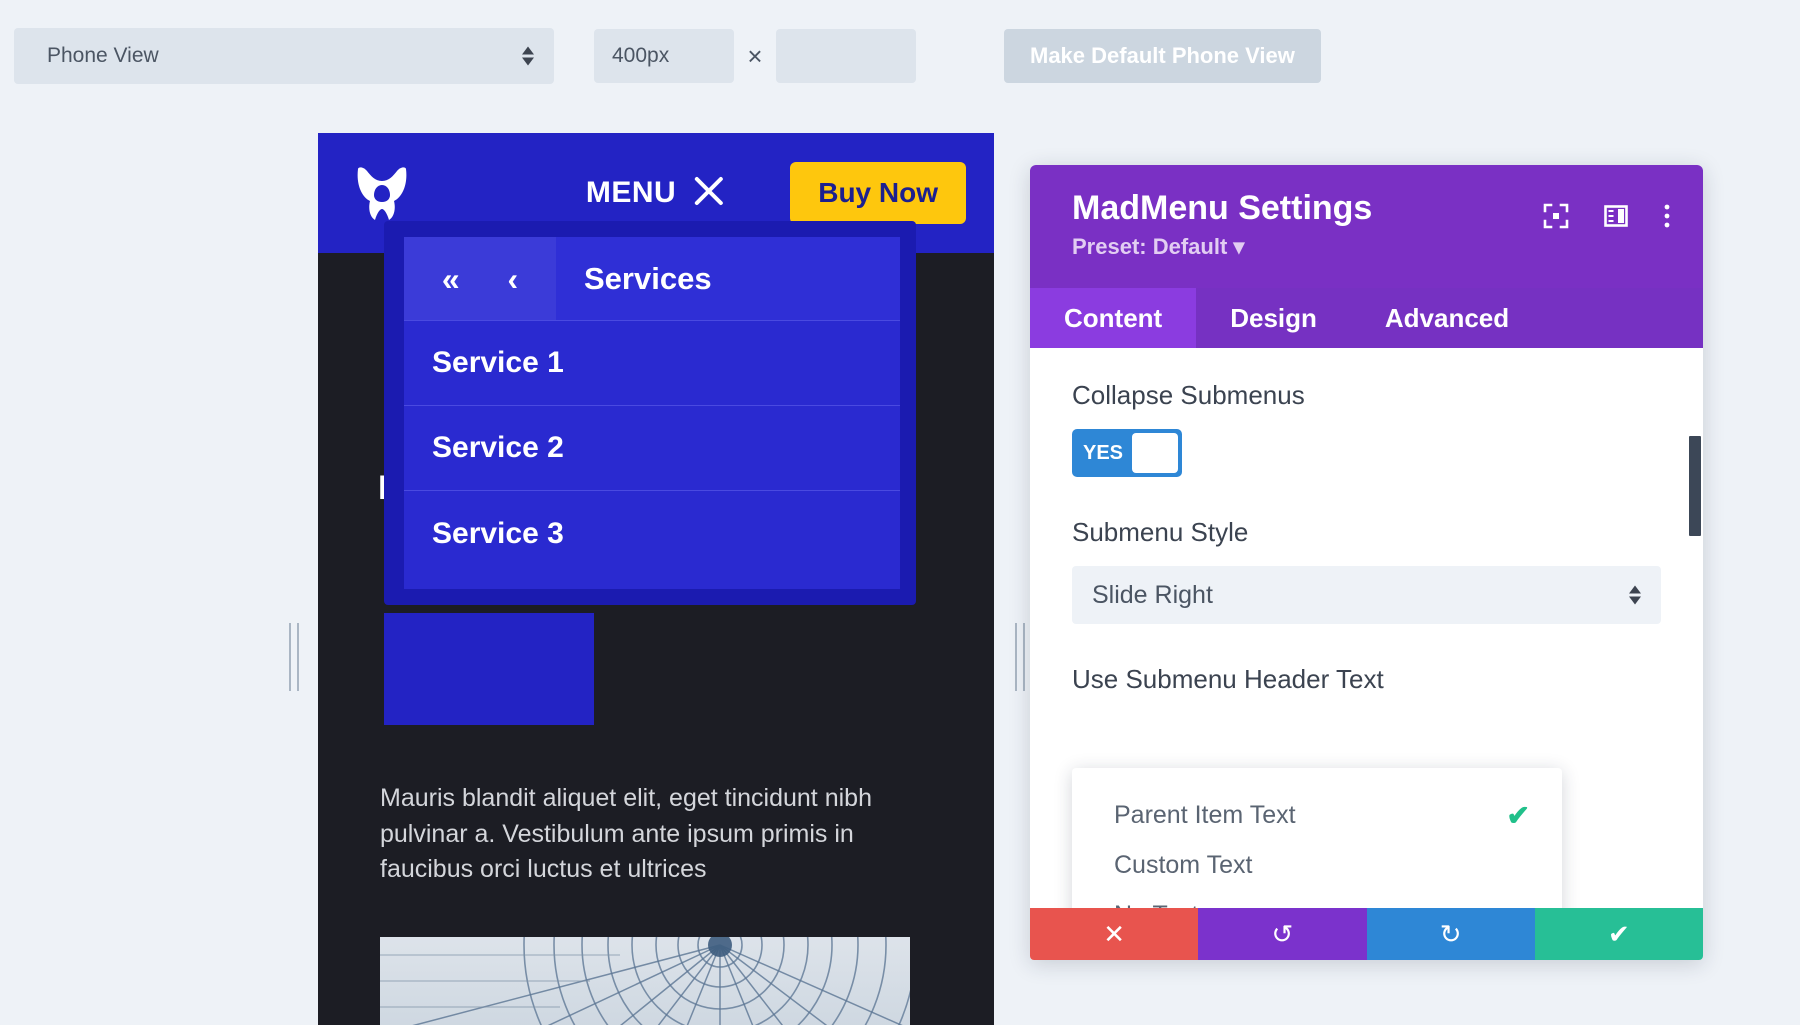 The height and width of the screenshot is (1025, 1800). What do you see at coordinates (1667, 216) in the screenshot?
I see `more-options-icon` at bounding box center [1667, 216].